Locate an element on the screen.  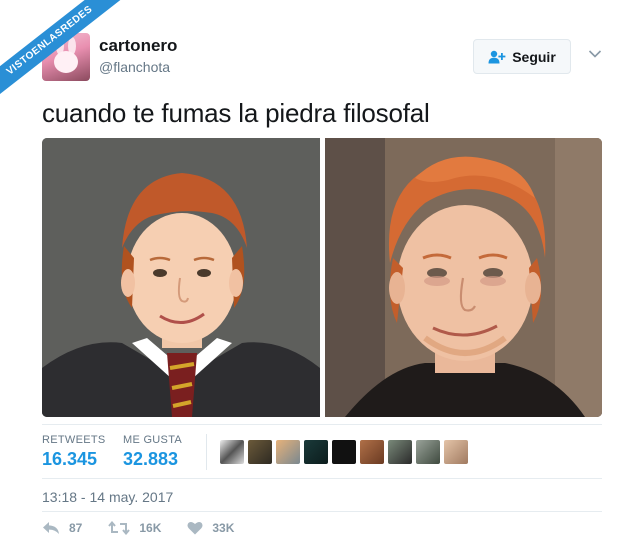
watermark: VISTOENLASREDES is located at coordinates (70, 70).